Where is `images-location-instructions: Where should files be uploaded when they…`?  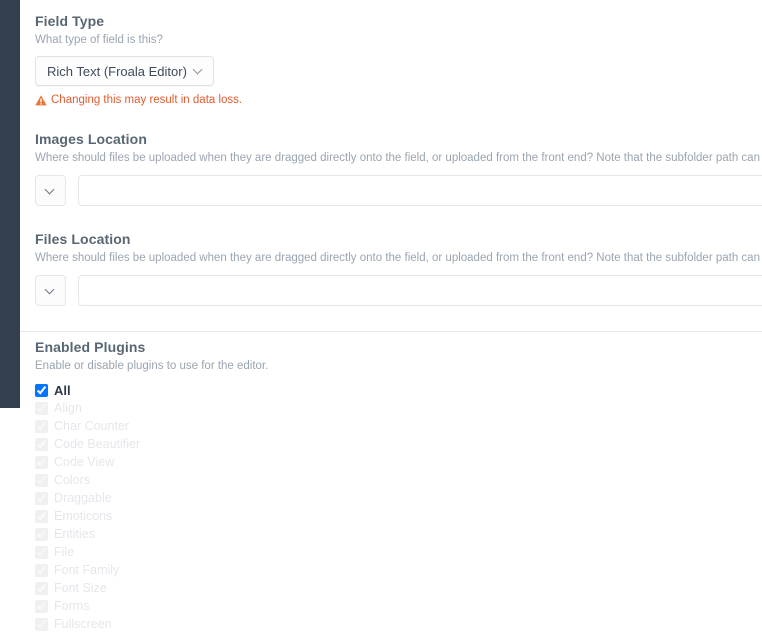 images-location-instructions: Where should files be uploaded when they… is located at coordinates (398, 158).